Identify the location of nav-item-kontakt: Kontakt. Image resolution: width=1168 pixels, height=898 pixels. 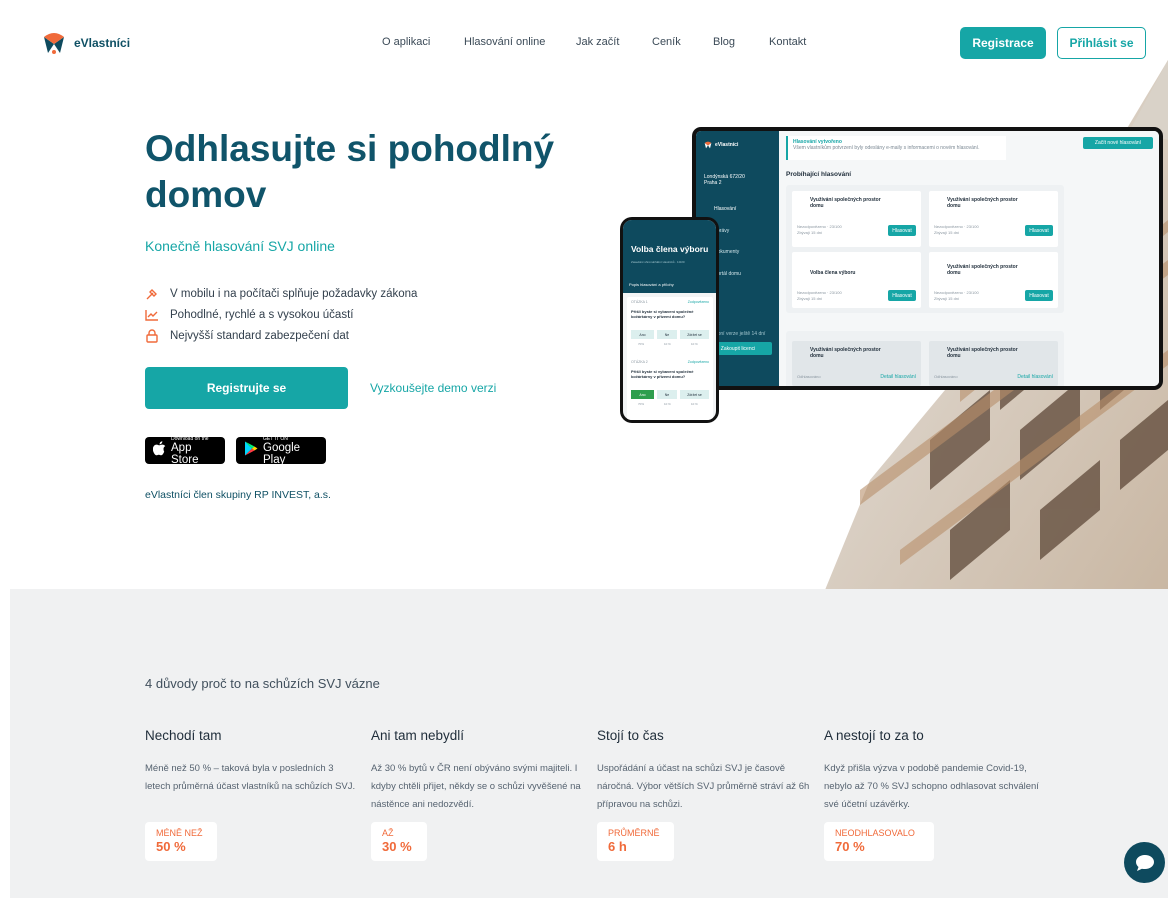
(787, 42).